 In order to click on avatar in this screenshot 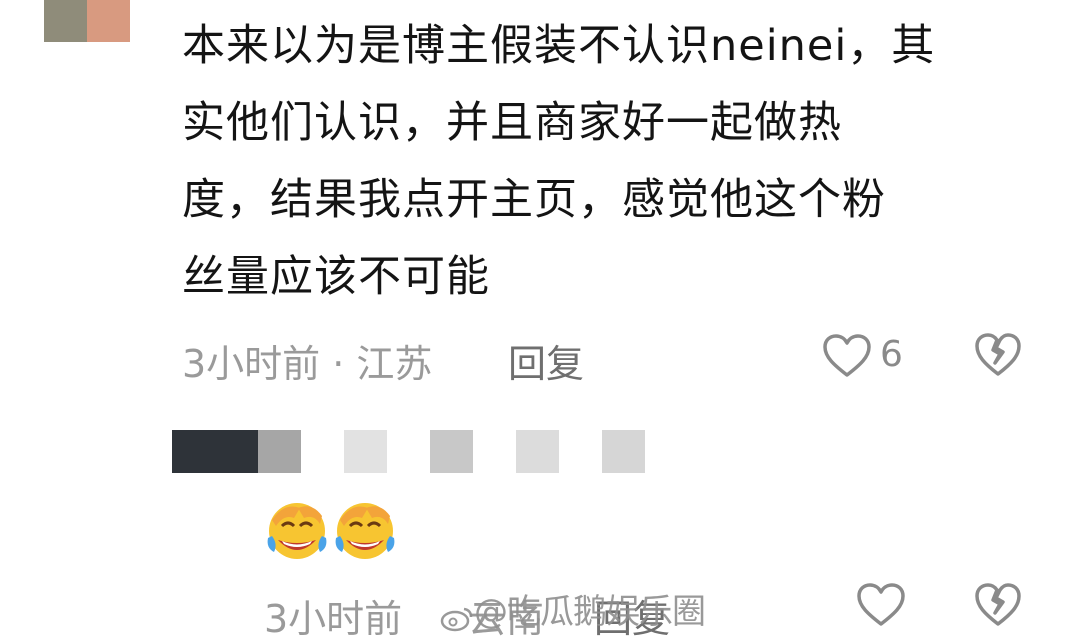, I will do `click(87, 21)`.